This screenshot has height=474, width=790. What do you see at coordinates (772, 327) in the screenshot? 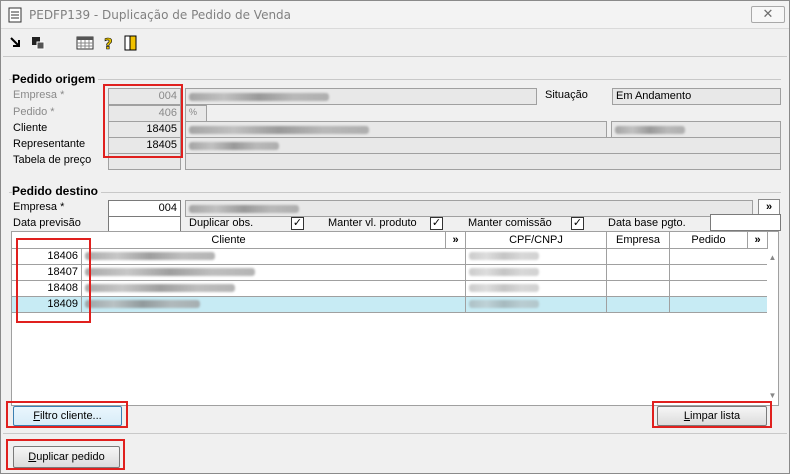
I see `grid-vertical-scrollbar: ▲ ▼` at bounding box center [772, 327].